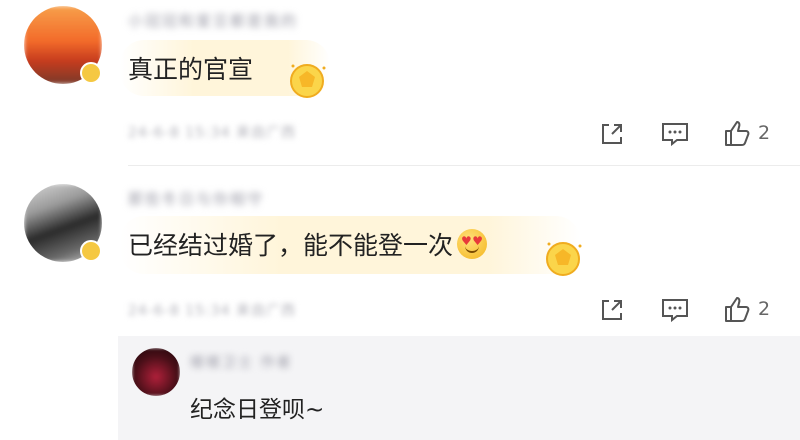 The width and height of the screenshot is (800, 440). I want to click on username: 小冠冠和爱豆都是我的, so click(213, 21).